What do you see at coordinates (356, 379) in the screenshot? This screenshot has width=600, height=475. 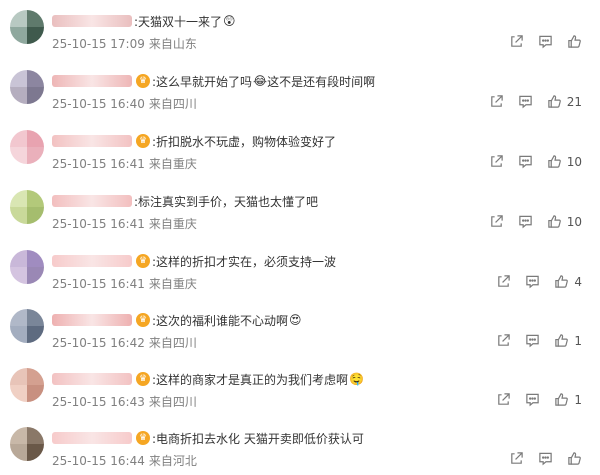 I see `emoji-icon: 🤤` at bounding box center [356, 379].